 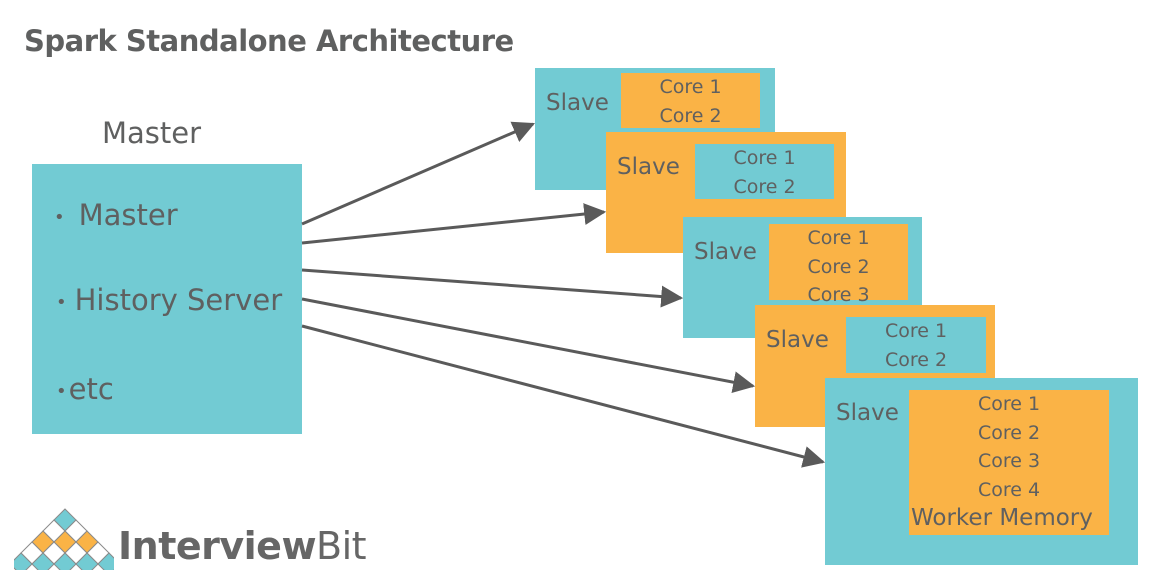 I want to click on logo-text-bold: Interview, so click(x=217, y=546).